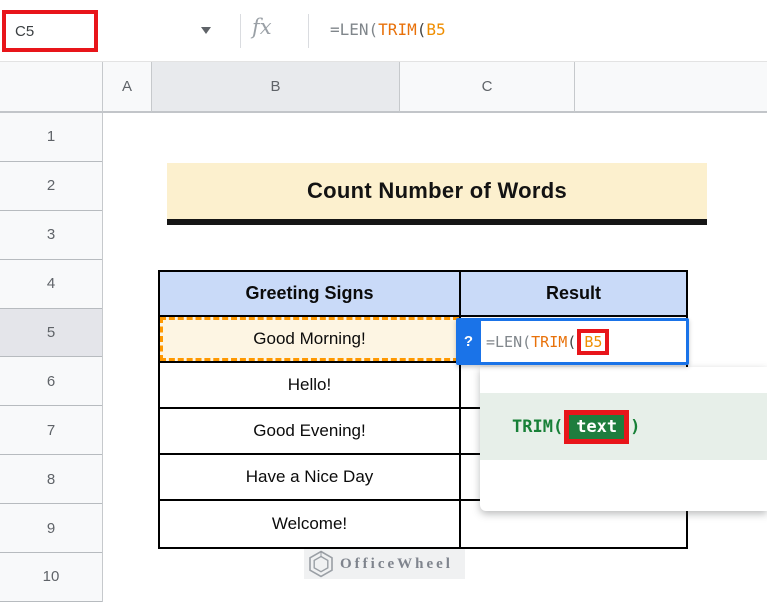  I want to click on cell-b9: Welcome!, so click(310, 524).